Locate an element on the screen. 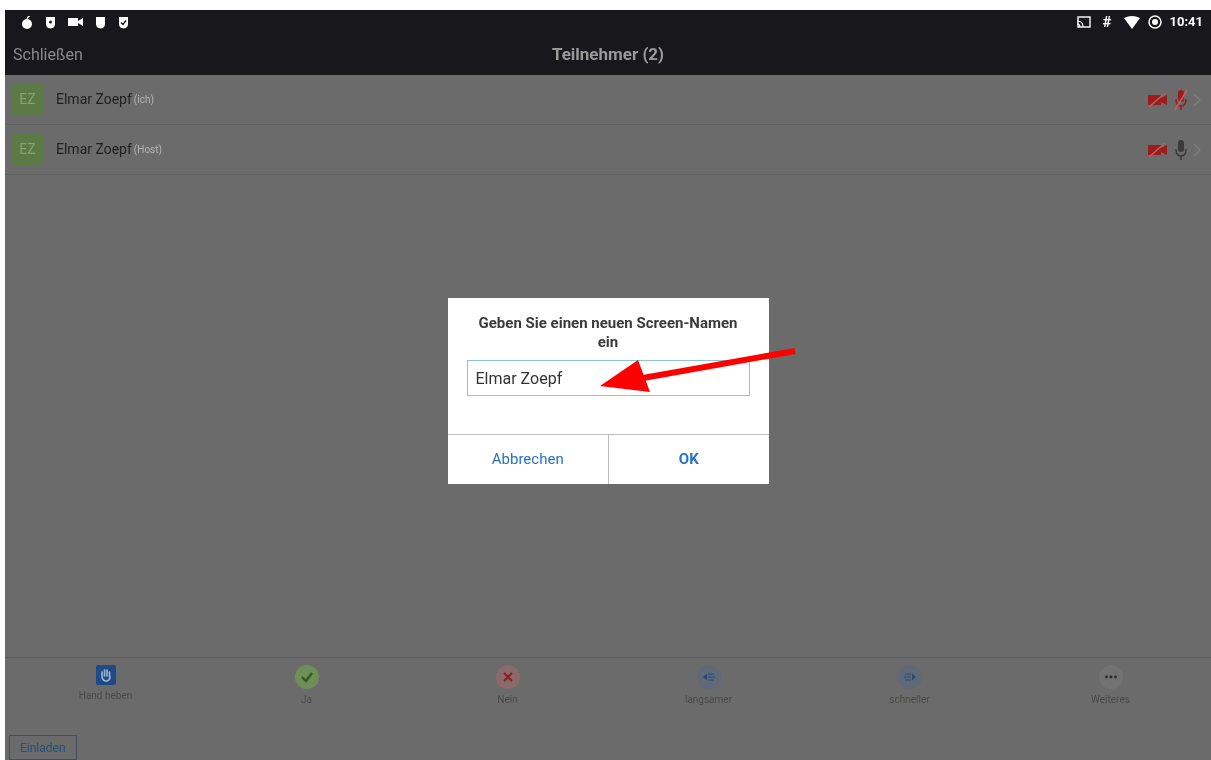  video-camera-icon is located at coordinates (75, 22).